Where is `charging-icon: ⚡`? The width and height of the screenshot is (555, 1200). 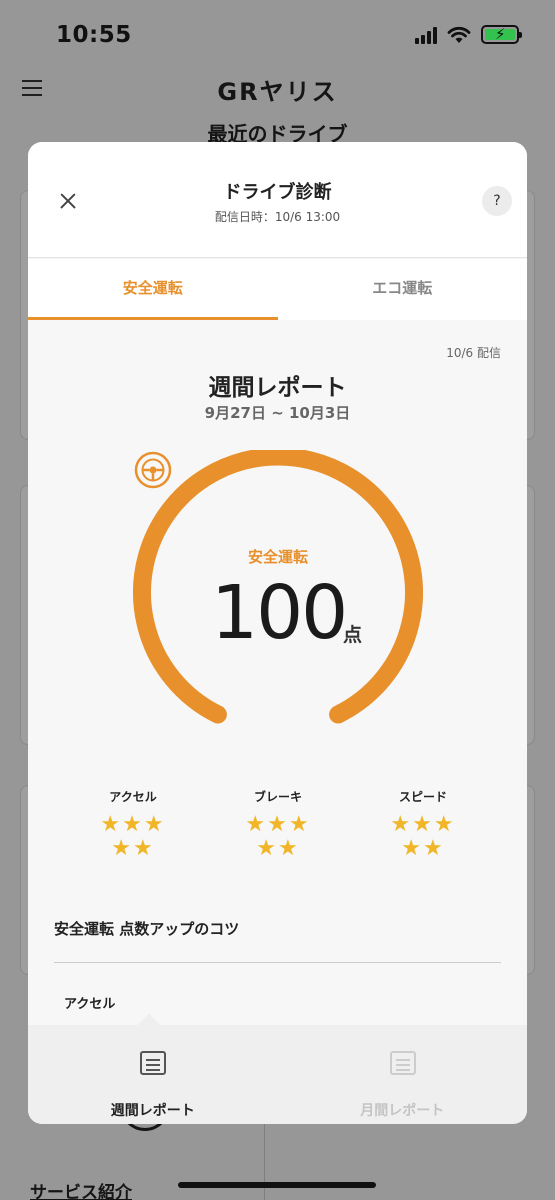 charging-icon: ⚡ is located at coordinates (500, 34).